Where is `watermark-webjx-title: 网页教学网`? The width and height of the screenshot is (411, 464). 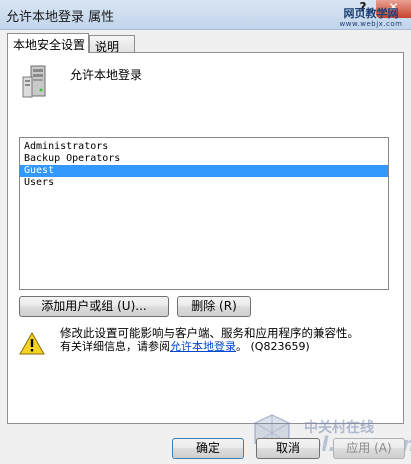
watermark-webjx-title: 网页教学网 is located at coordinates (371, 13).